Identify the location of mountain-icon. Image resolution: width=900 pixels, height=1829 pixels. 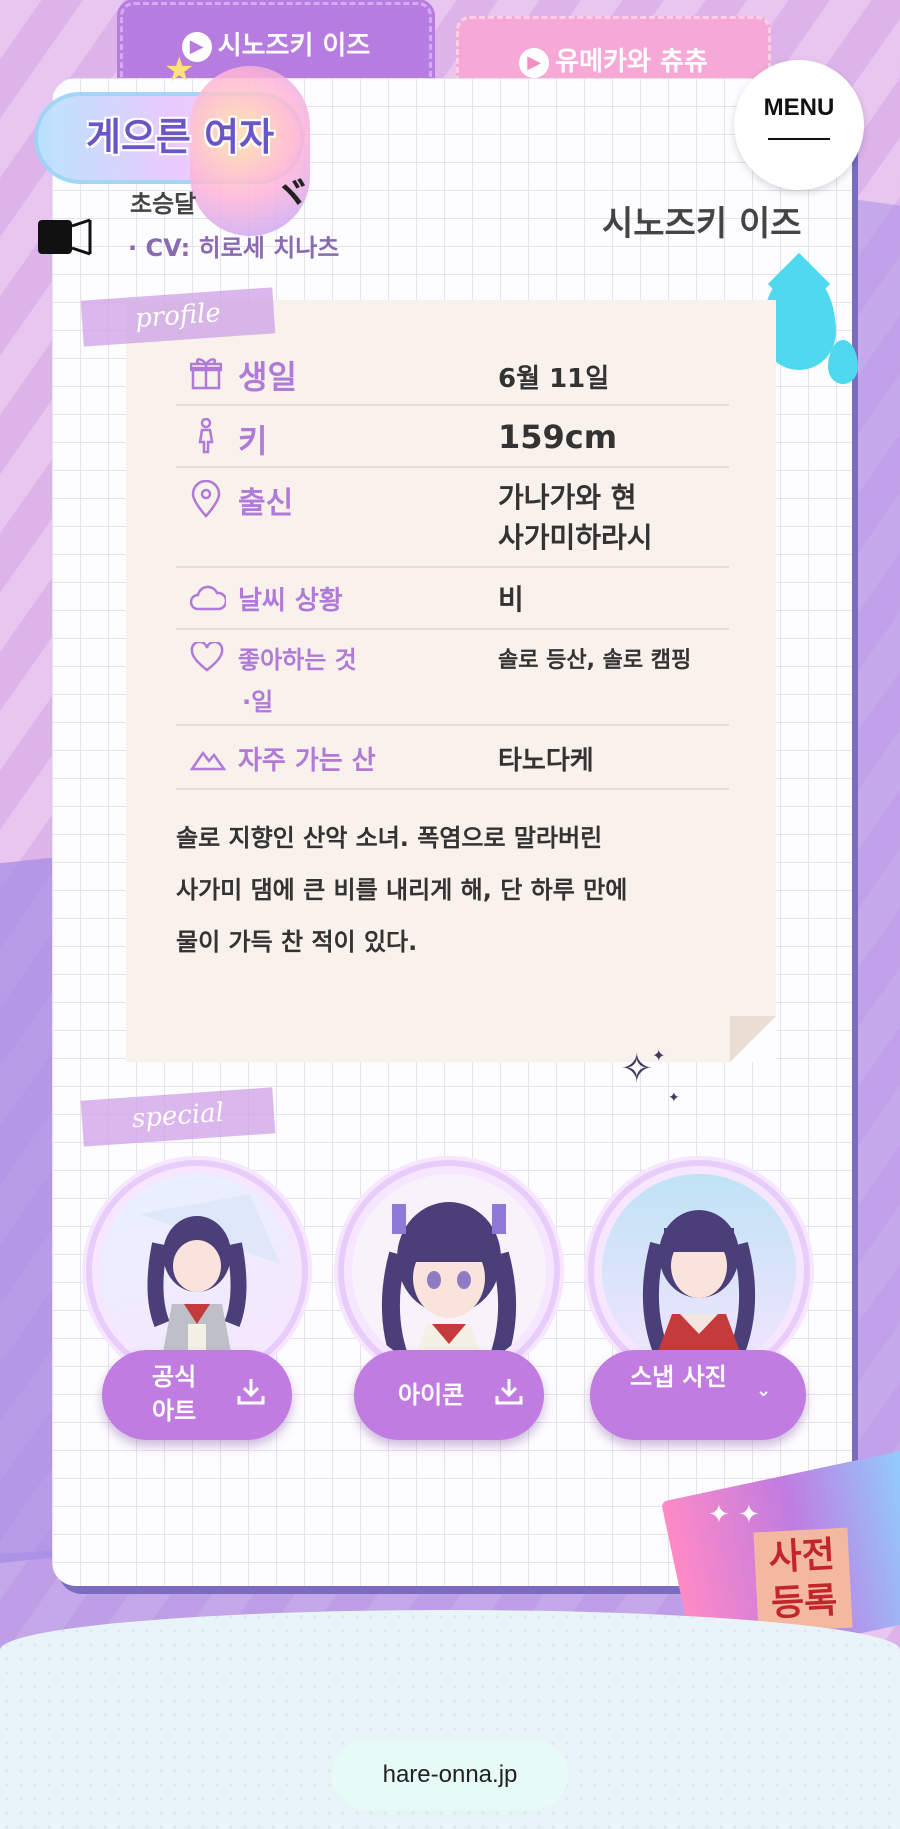
(208, 760).